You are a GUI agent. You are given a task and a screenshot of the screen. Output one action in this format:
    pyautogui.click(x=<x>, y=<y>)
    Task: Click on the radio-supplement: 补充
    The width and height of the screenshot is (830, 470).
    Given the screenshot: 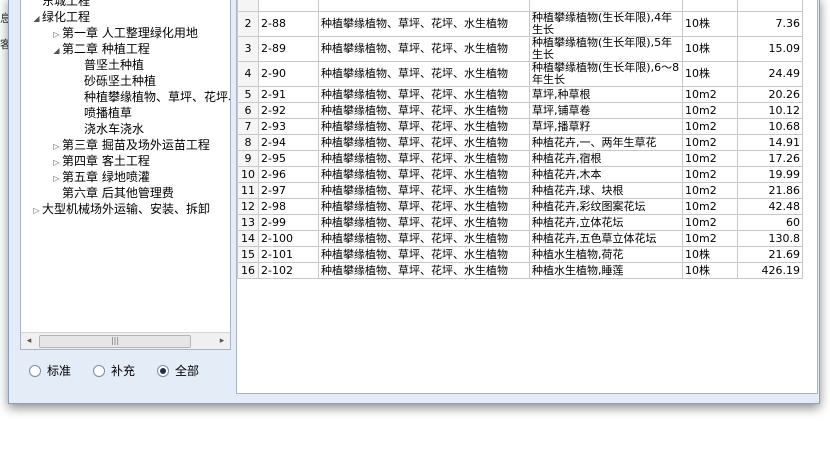 What is the action you would take?
    pyautogui.click(x=114, y=371)
    